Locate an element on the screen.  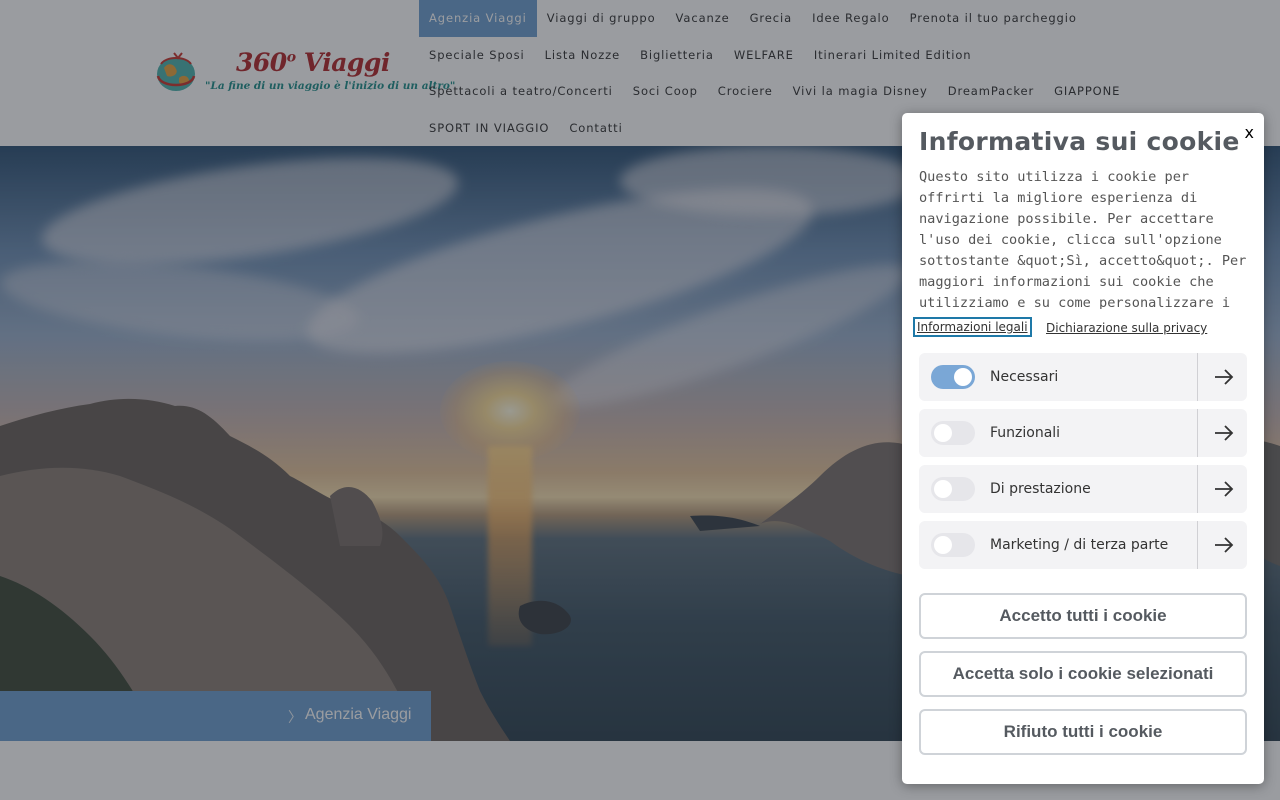
category-label: Marketing / di terza parte is located at coordinates (1079, 545).